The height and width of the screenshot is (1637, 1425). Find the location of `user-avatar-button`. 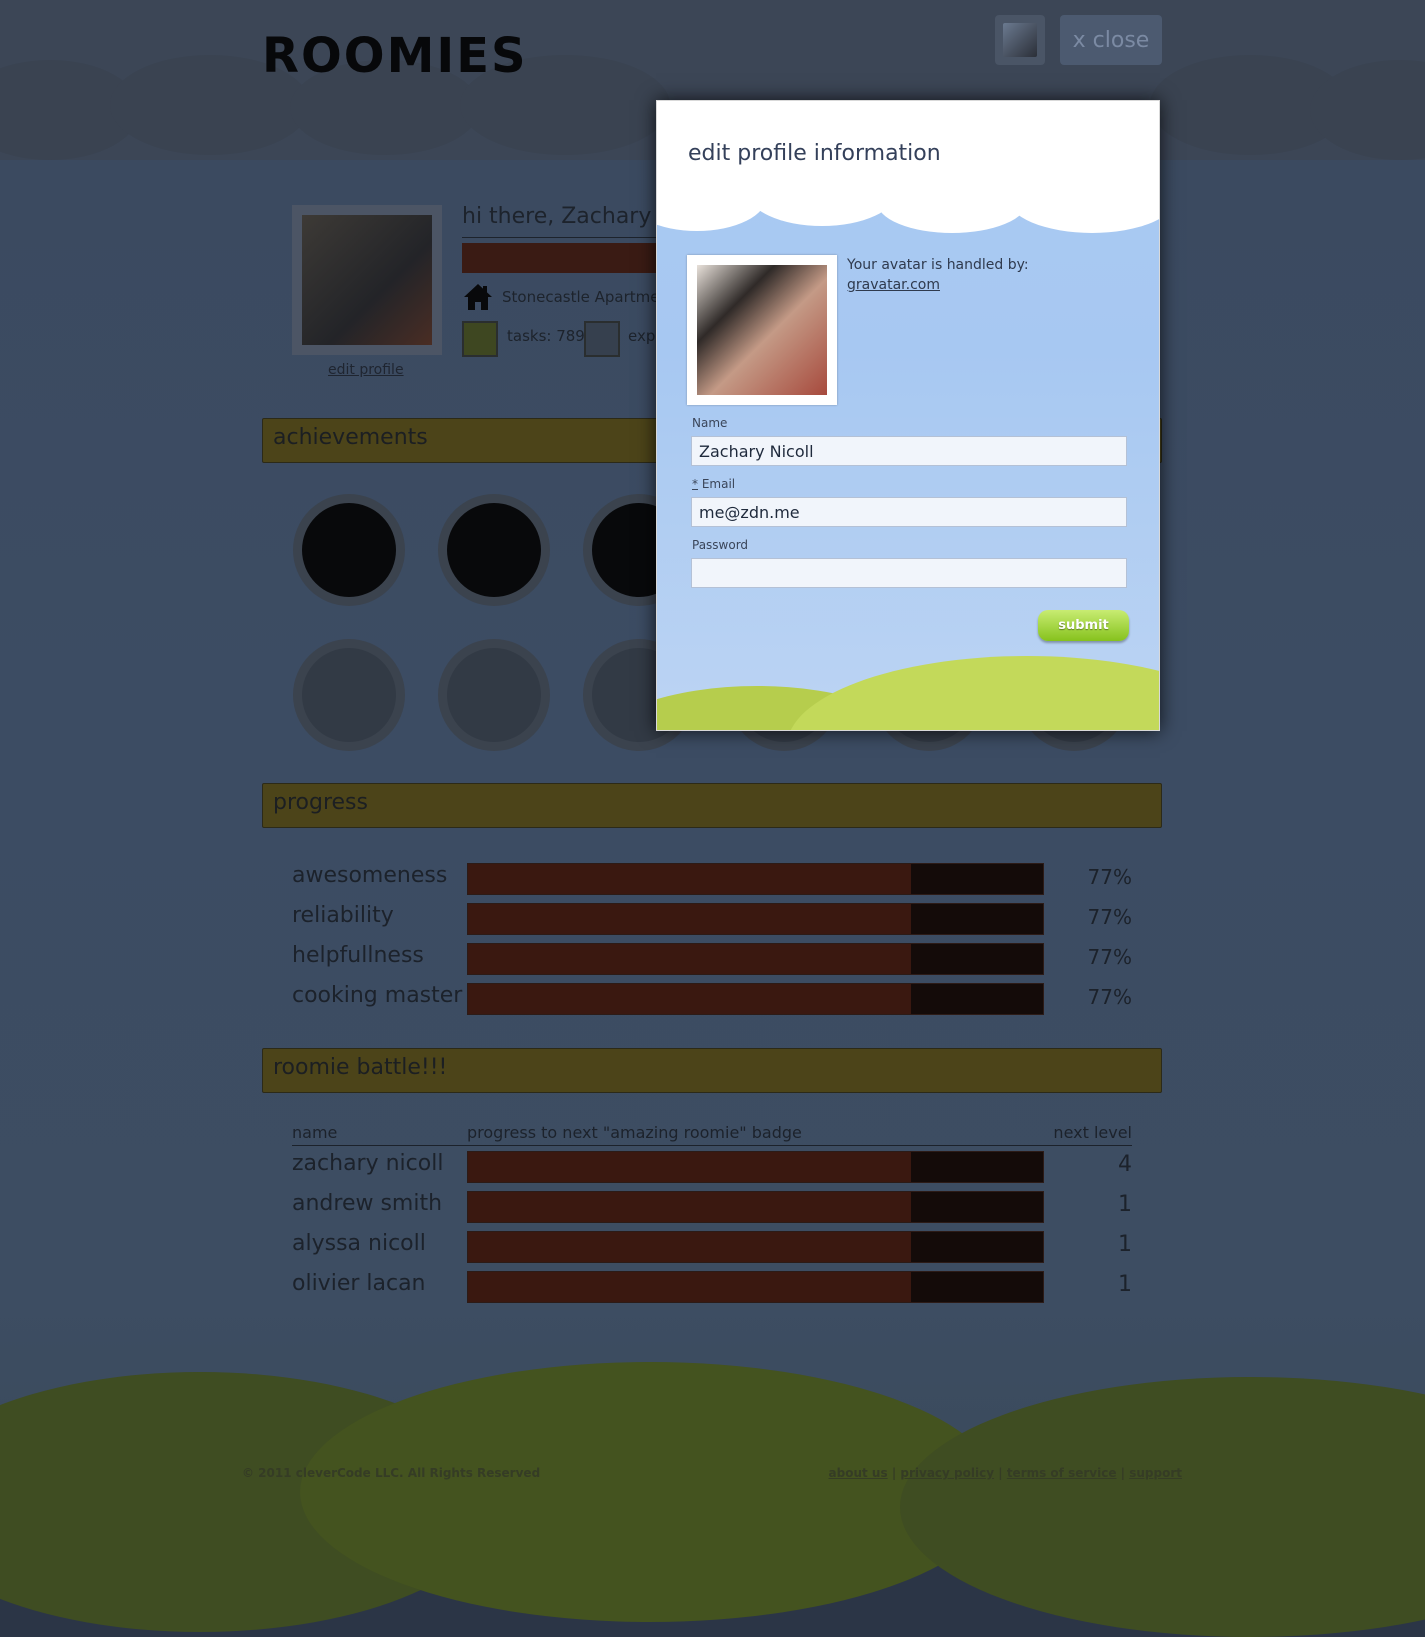

user-avatar-button is located at coordinates (1020, 40).